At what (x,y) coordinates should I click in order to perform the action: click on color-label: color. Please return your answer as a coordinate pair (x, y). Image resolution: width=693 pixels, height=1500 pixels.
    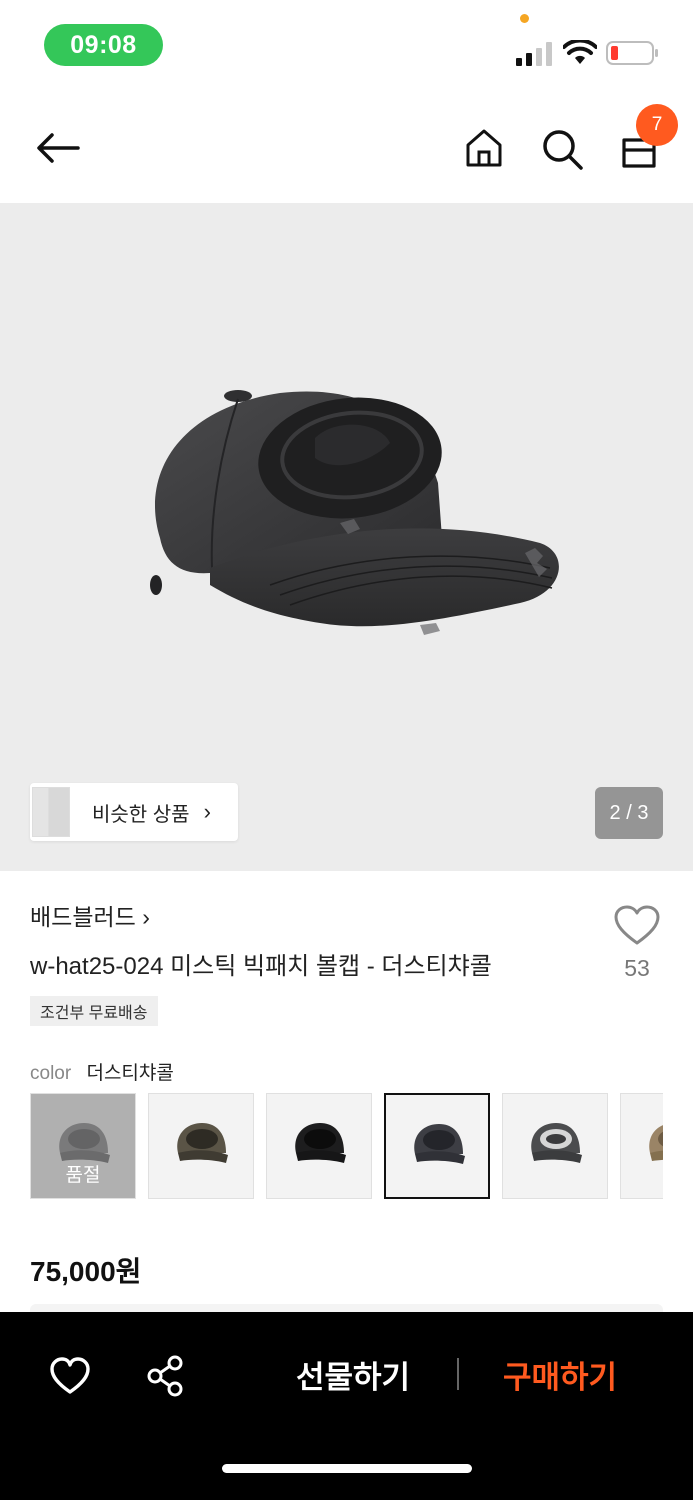
    Looking at the image, I should click on (51, 1073).